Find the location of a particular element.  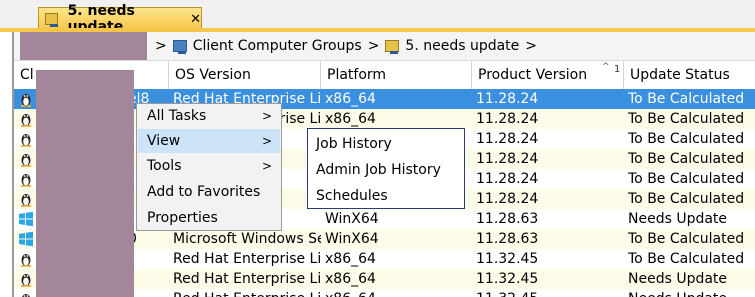

menu-item-all-tasks: All Tasks > is located at coordinates (209, 116).